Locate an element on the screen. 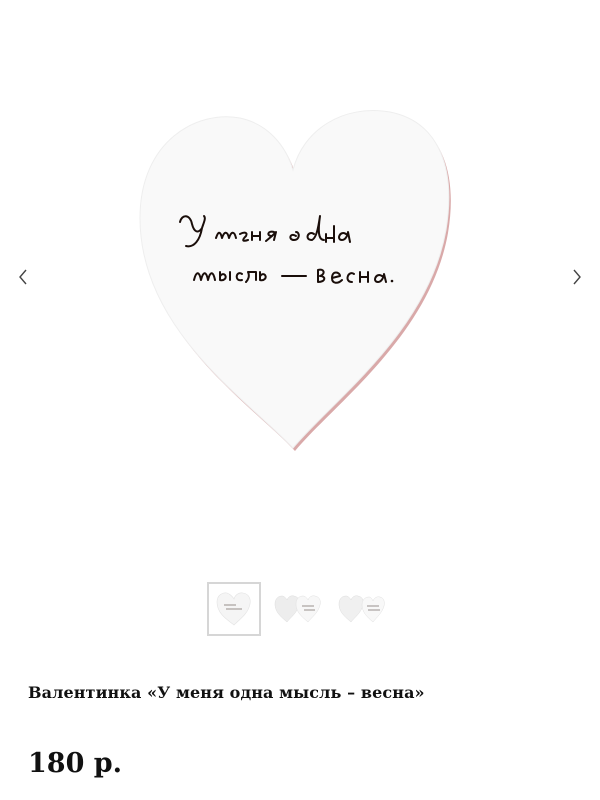 This screenshot has height=800, width=600. product-title: Валентинка «У меня одна мысль – весна» is located at coordinates (226, 692).